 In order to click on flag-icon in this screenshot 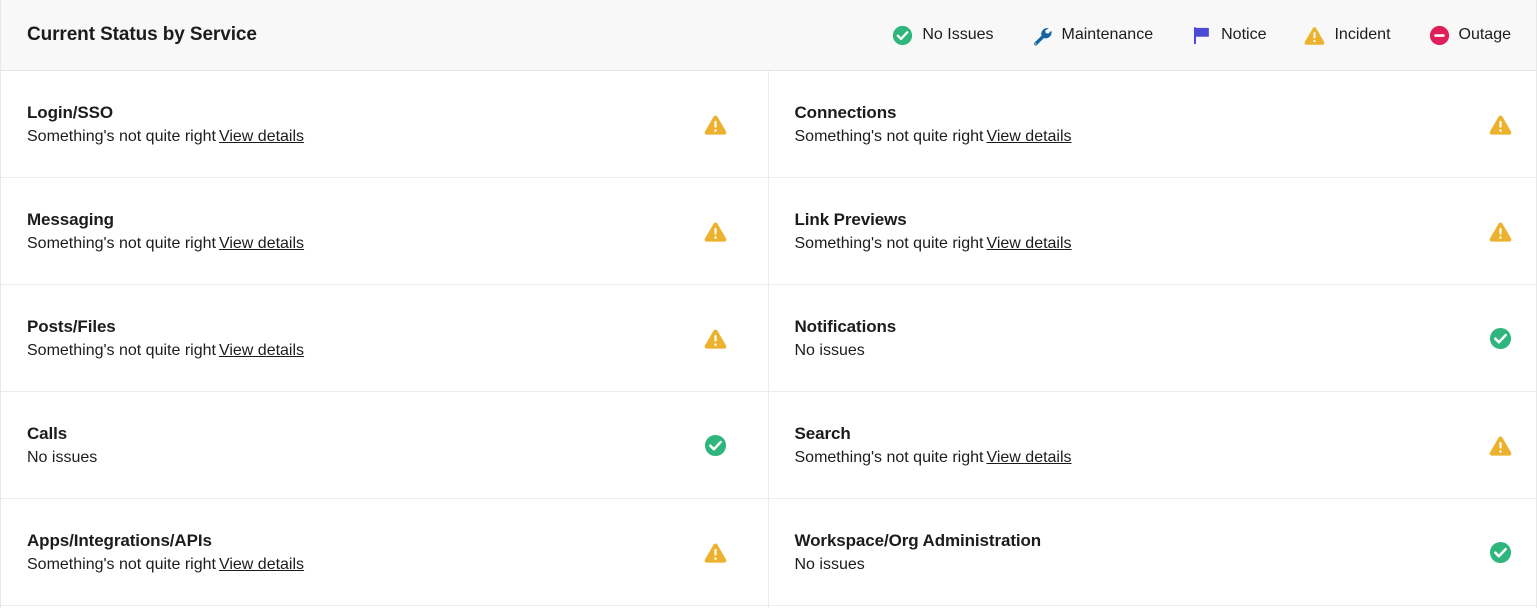, I will do `click(1201, 35)`.